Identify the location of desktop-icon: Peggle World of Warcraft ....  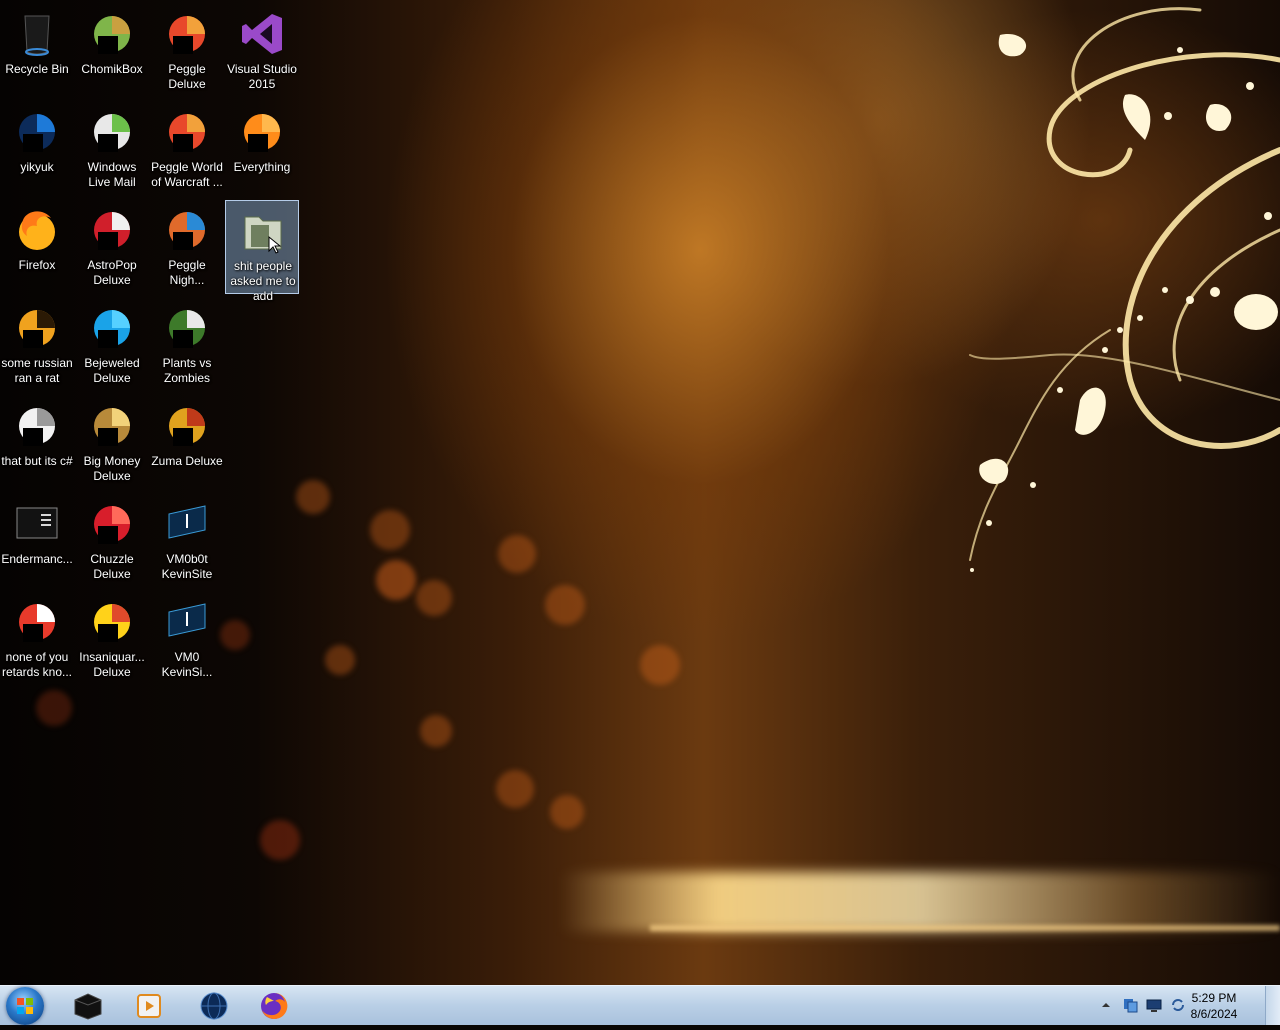
(187, 149).